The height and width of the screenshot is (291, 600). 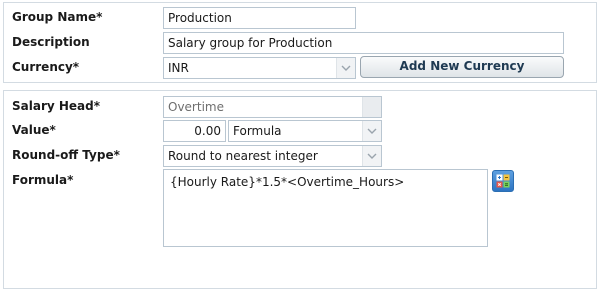 What do you see at coordinates (196, 107) in the screenshot?
I see `salary-head-select-value: Overtime` at bounding box center [196, 107].